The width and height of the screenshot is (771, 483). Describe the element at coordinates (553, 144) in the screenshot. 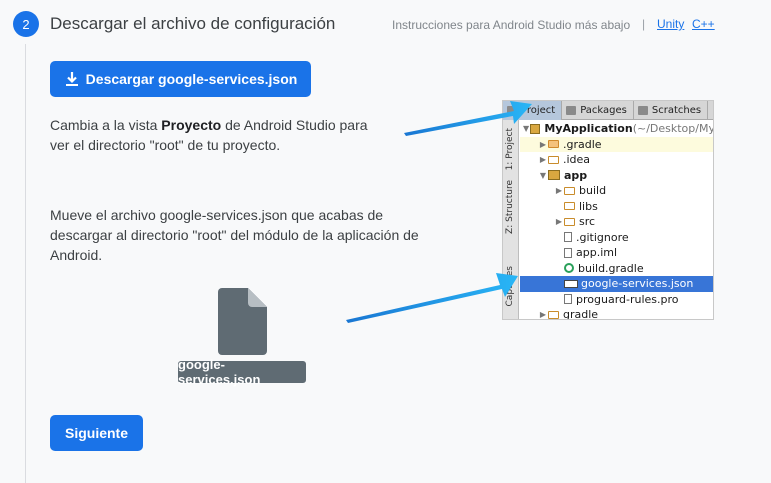

I see `folder-orange-icon` at that location.